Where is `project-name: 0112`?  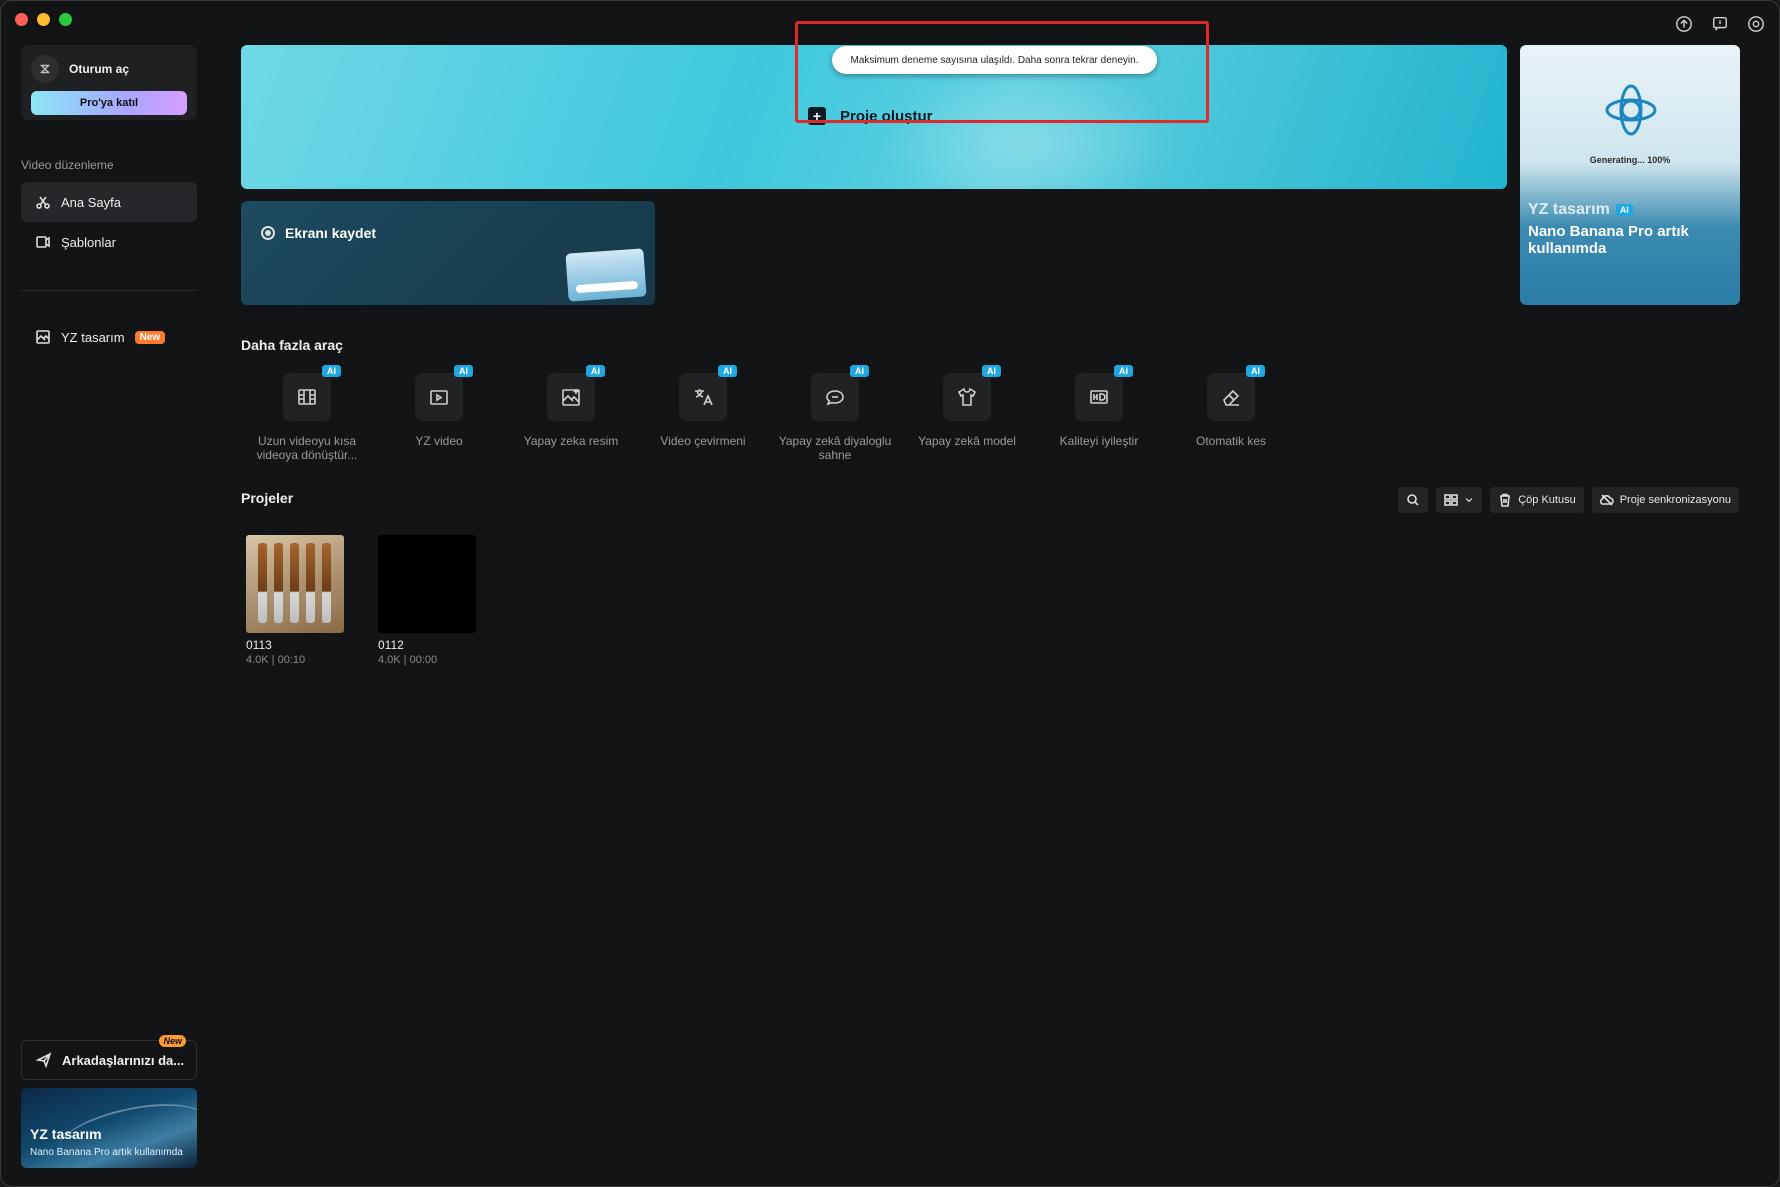
project-name: 0112 is located at coordinates (391, 645).